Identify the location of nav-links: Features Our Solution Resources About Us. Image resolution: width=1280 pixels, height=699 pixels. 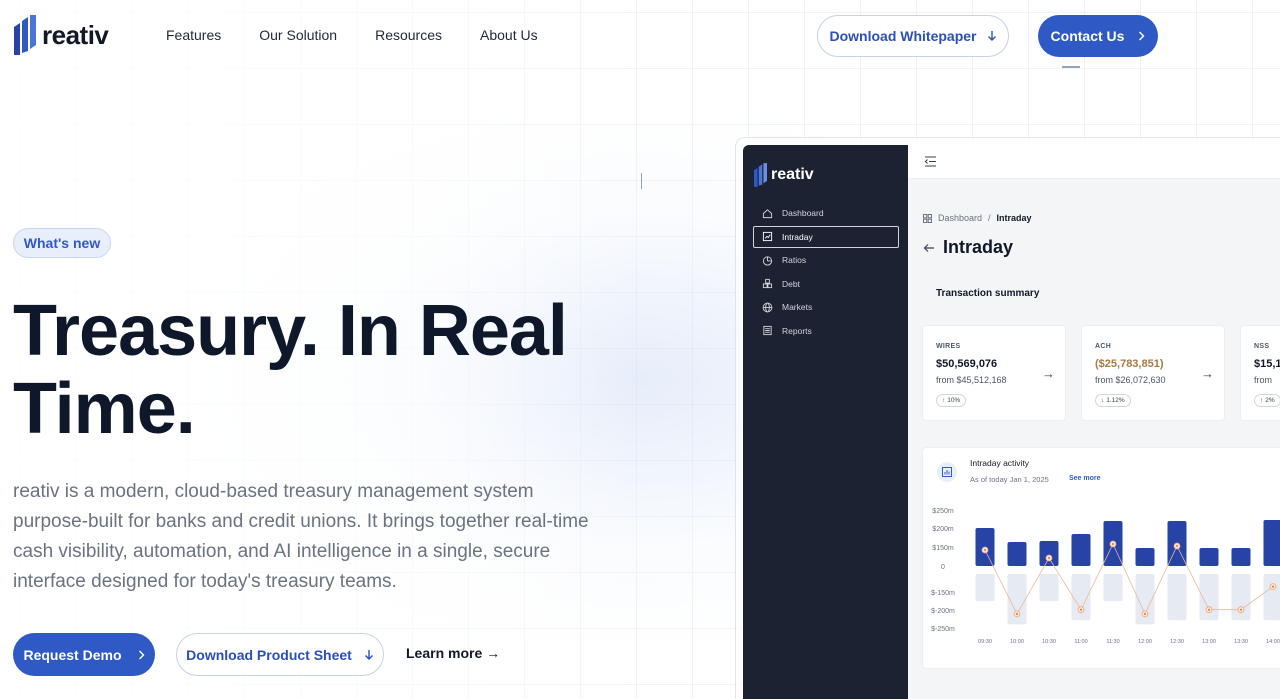
(352, 35).